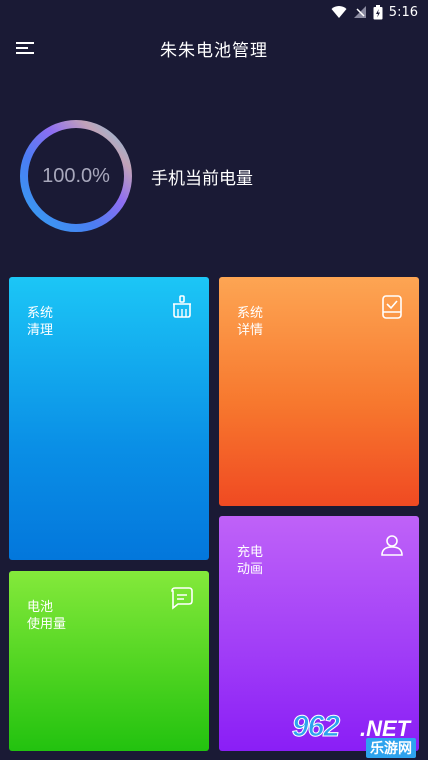 The image size is (428, 760). Describe the element at coordinates (315, 727) in the screenshot. I see `watermark-number: 962` at that location.